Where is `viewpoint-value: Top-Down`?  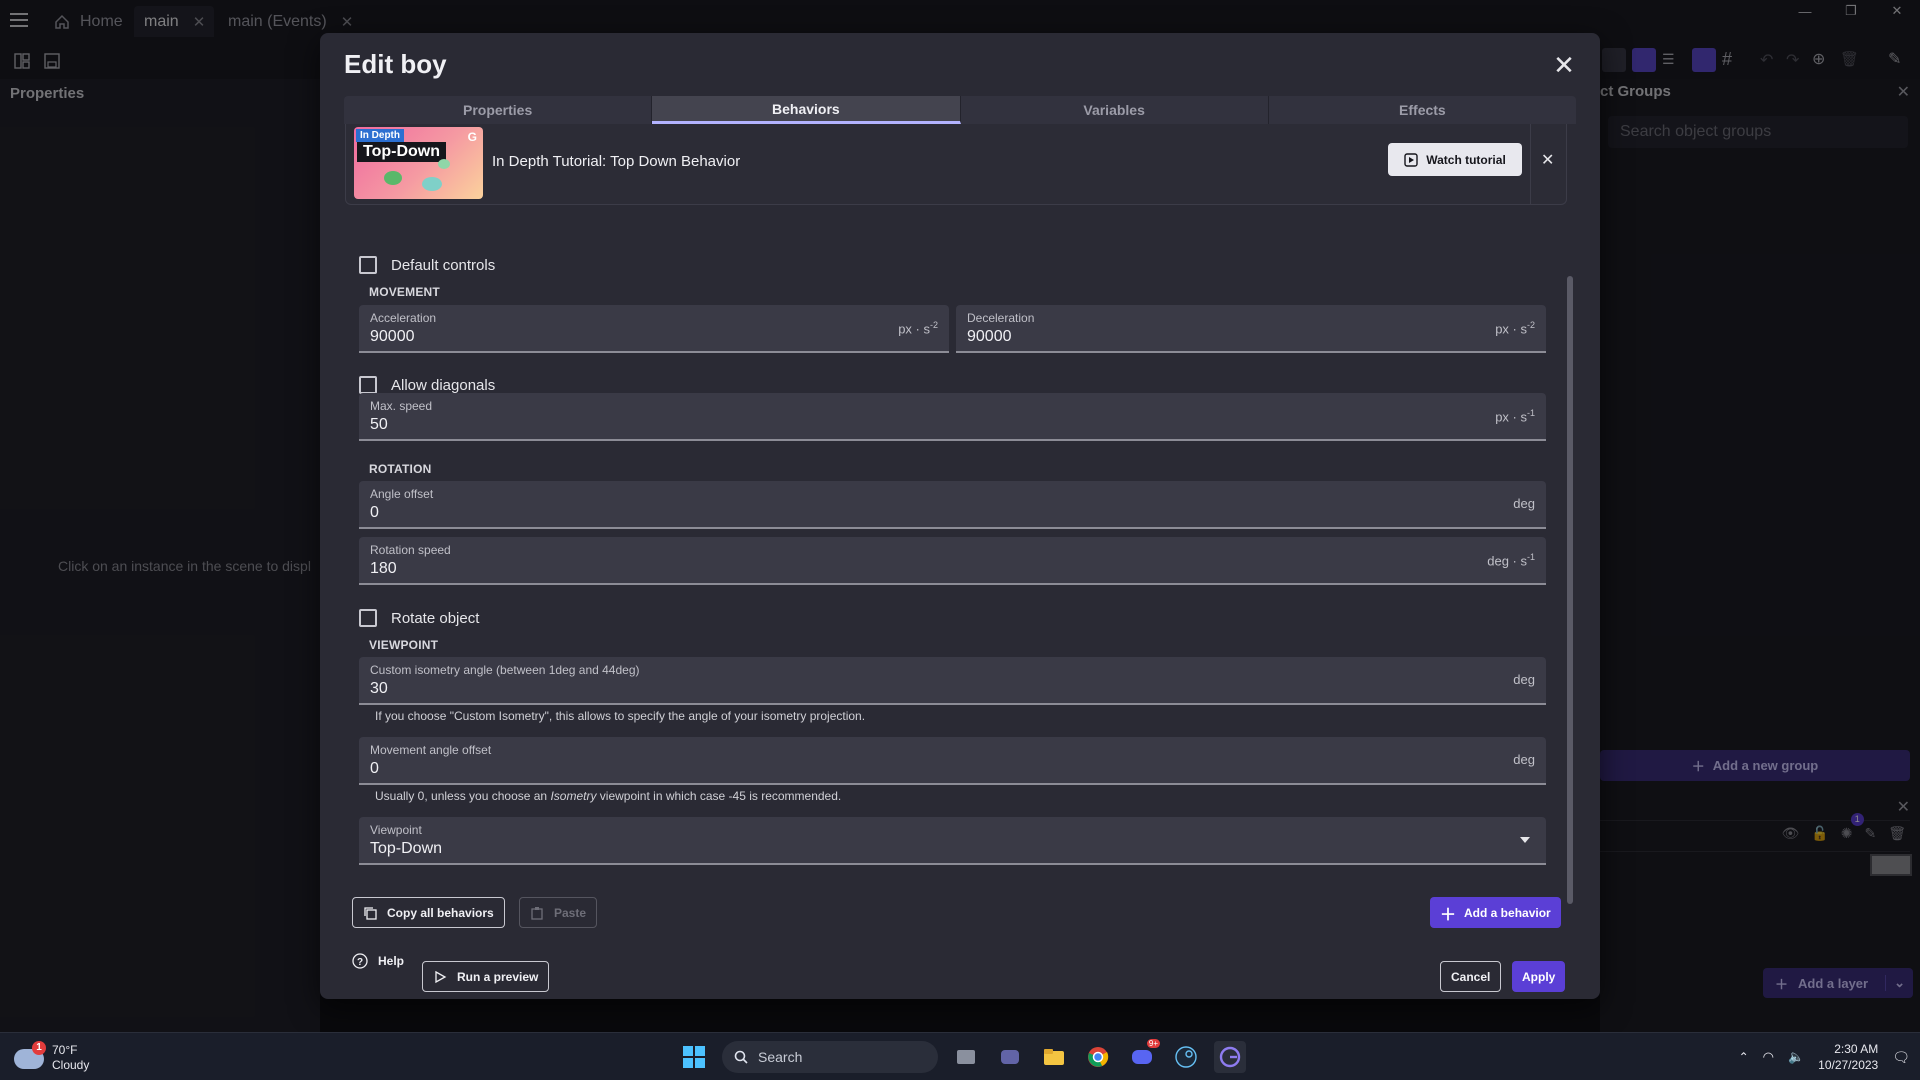
viewpoint-value: Top-Down is located at coordinates (406, 849).